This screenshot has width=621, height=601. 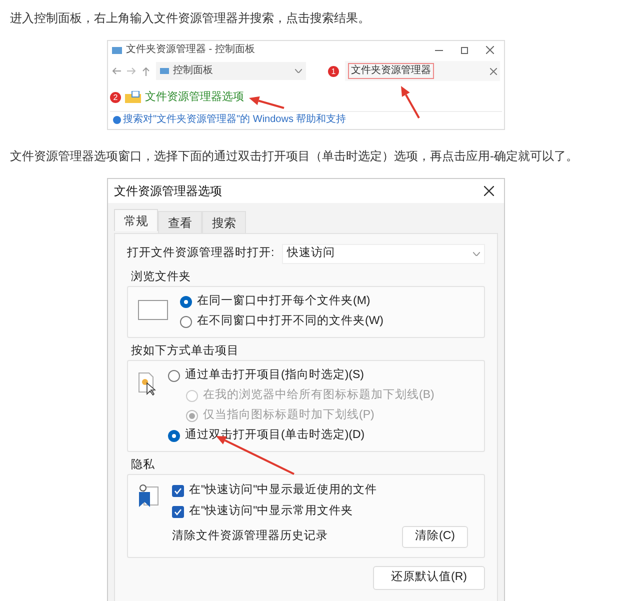 I want to click on pointer-icon, so click(x=147, y=384).